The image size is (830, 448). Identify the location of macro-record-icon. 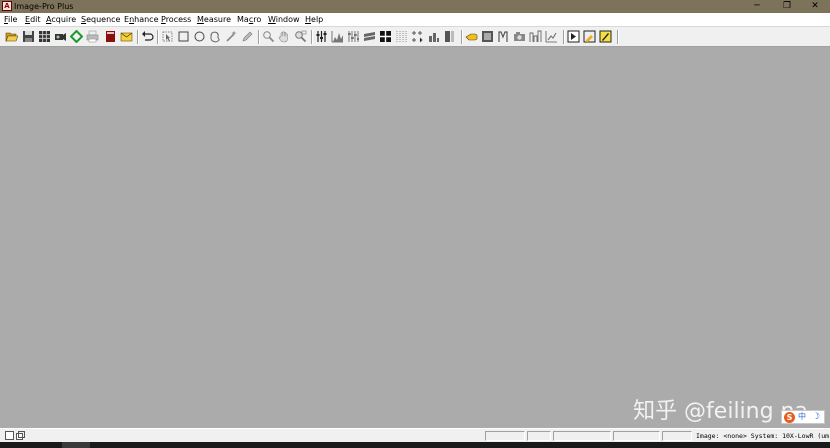
(589, 36).